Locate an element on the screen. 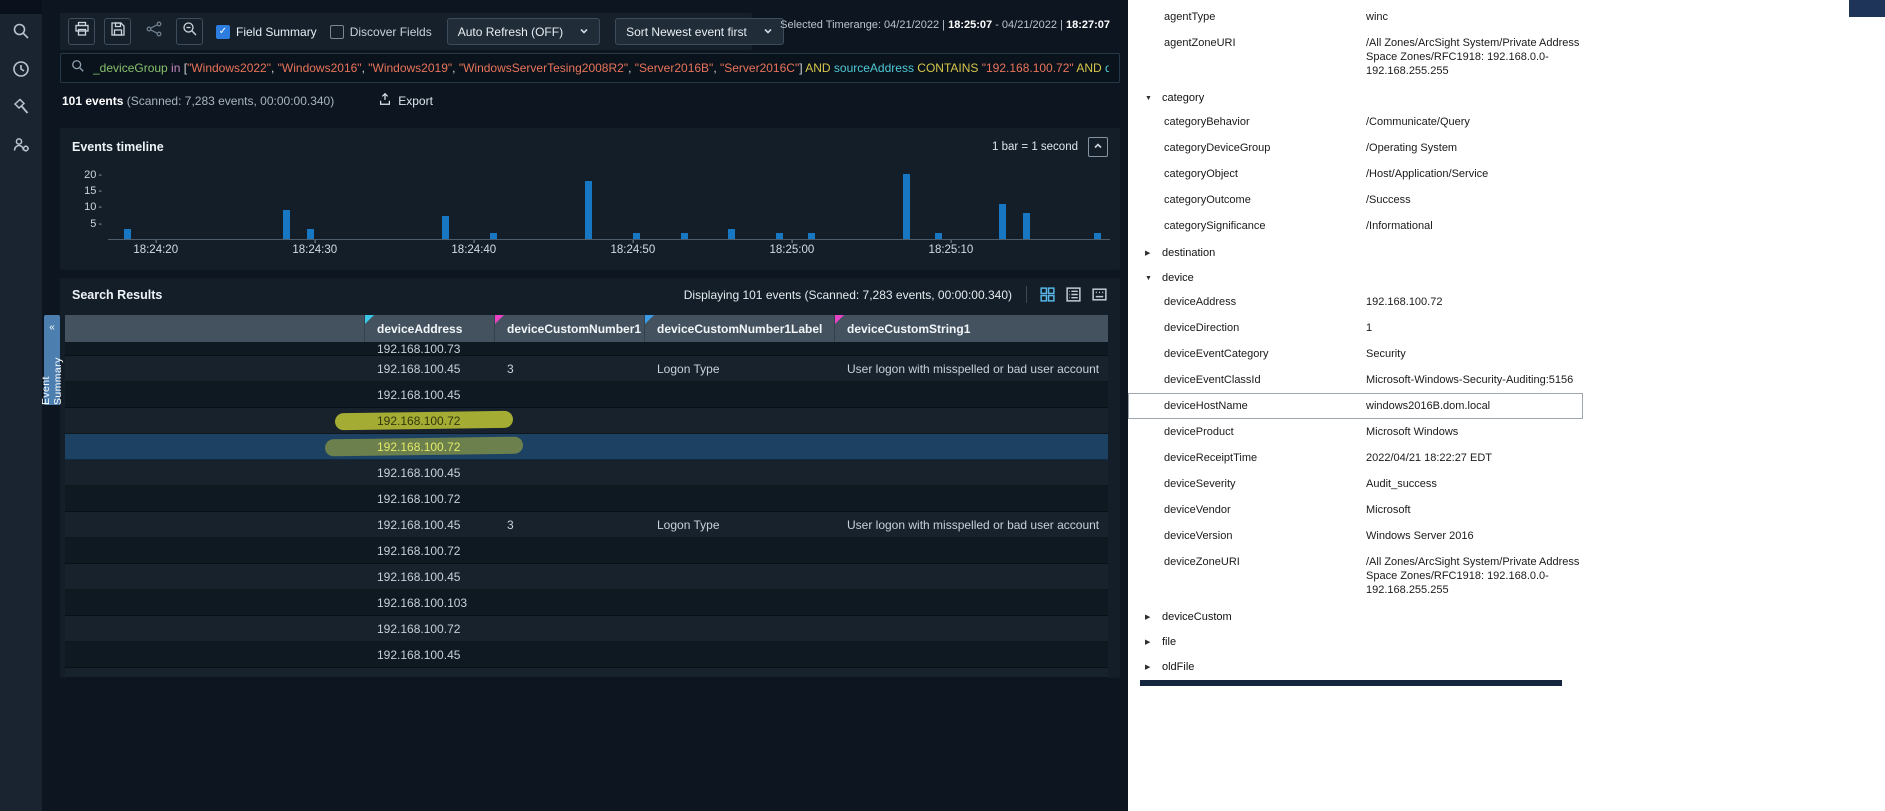 The image size is (1885, 811). share-icon is located at coordinates (154, 31).